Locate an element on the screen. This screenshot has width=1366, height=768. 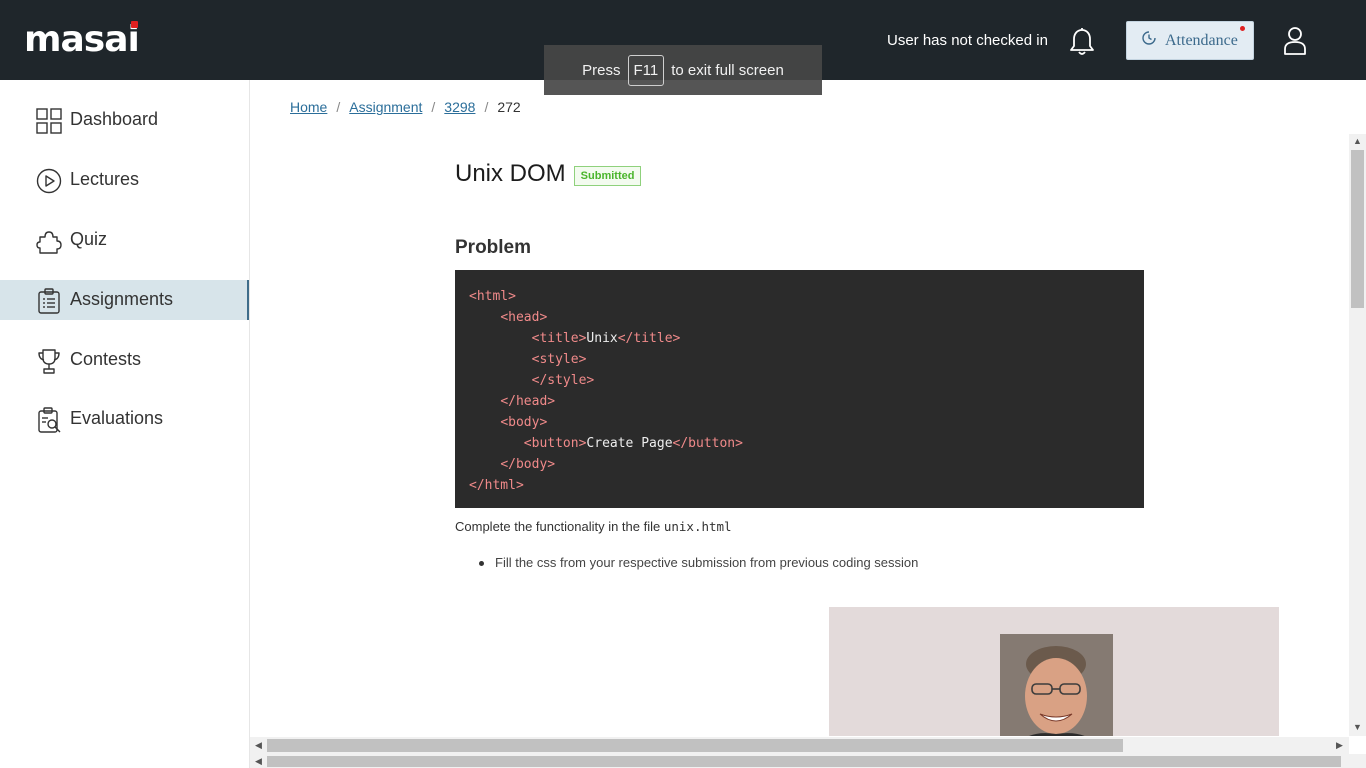
code-tag: <title> is located at coordinates (559, 338).